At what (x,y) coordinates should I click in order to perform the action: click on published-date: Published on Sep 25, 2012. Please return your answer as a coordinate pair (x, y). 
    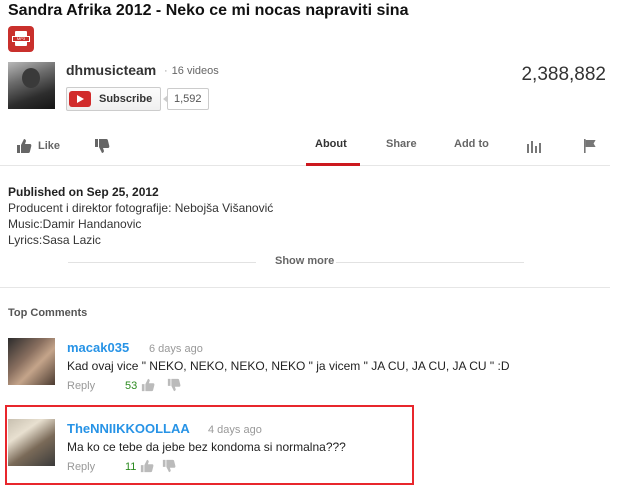
    Looking at the image, I should click on (83, 192).